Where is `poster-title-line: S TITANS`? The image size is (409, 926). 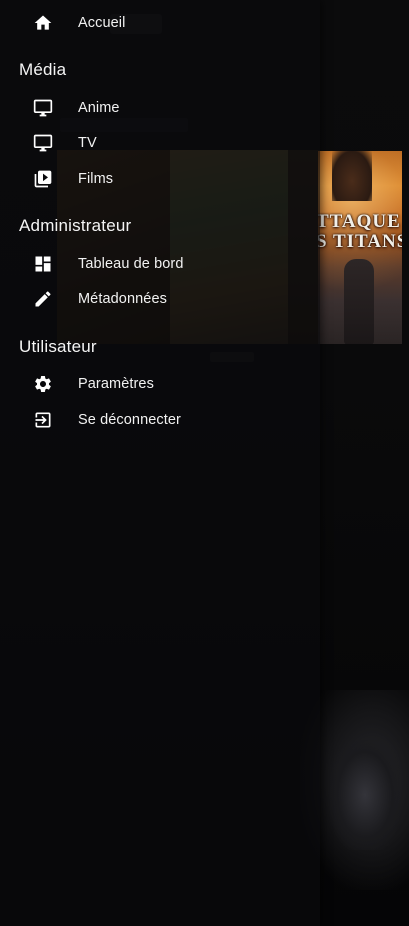 poster-title-line: S TITANS is located at coordinates (360, 241).